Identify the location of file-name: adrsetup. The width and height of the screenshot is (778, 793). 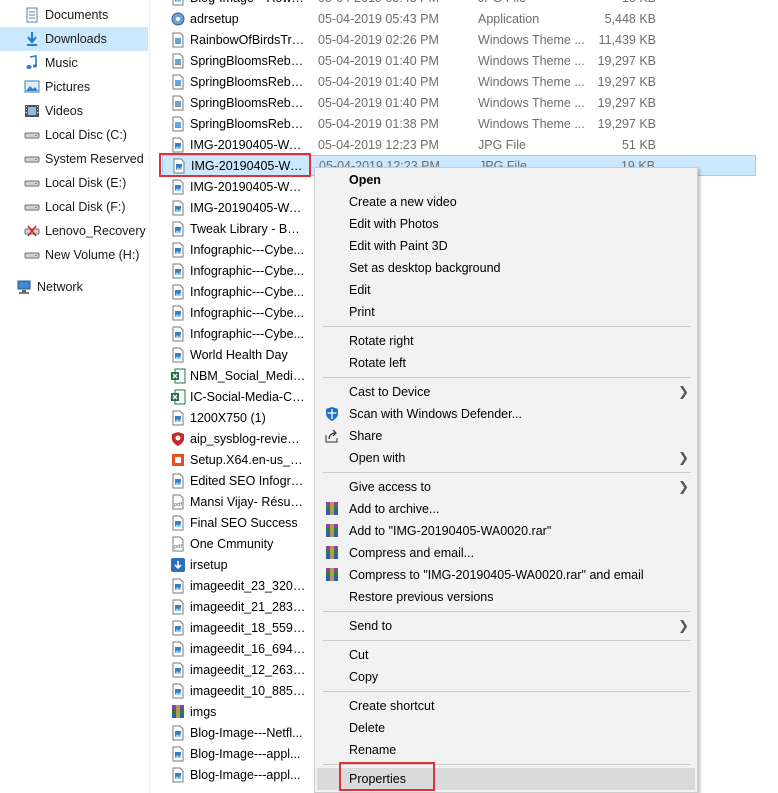
(214, 18).